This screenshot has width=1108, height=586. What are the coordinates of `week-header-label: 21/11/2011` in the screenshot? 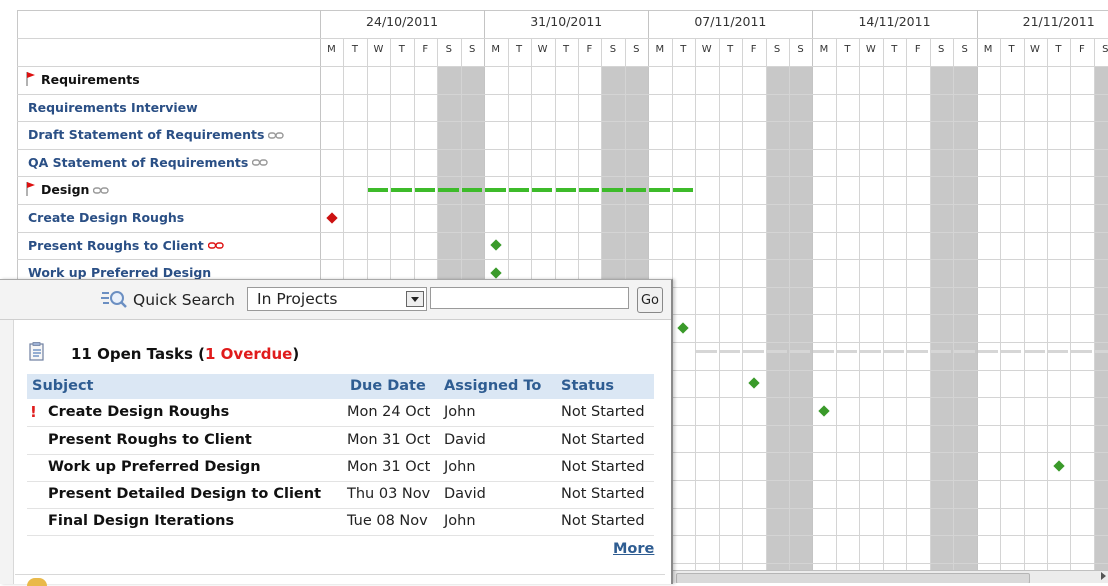 It's located at (1058, 21).